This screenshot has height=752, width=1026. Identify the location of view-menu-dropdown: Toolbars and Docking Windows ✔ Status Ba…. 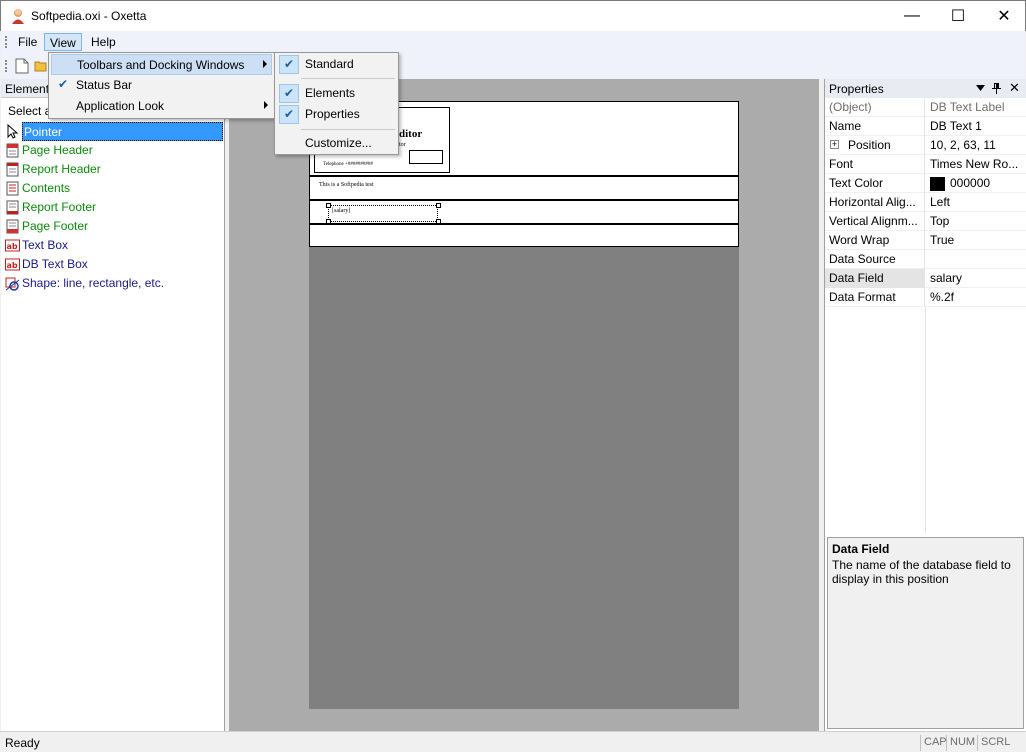
(161, 85).